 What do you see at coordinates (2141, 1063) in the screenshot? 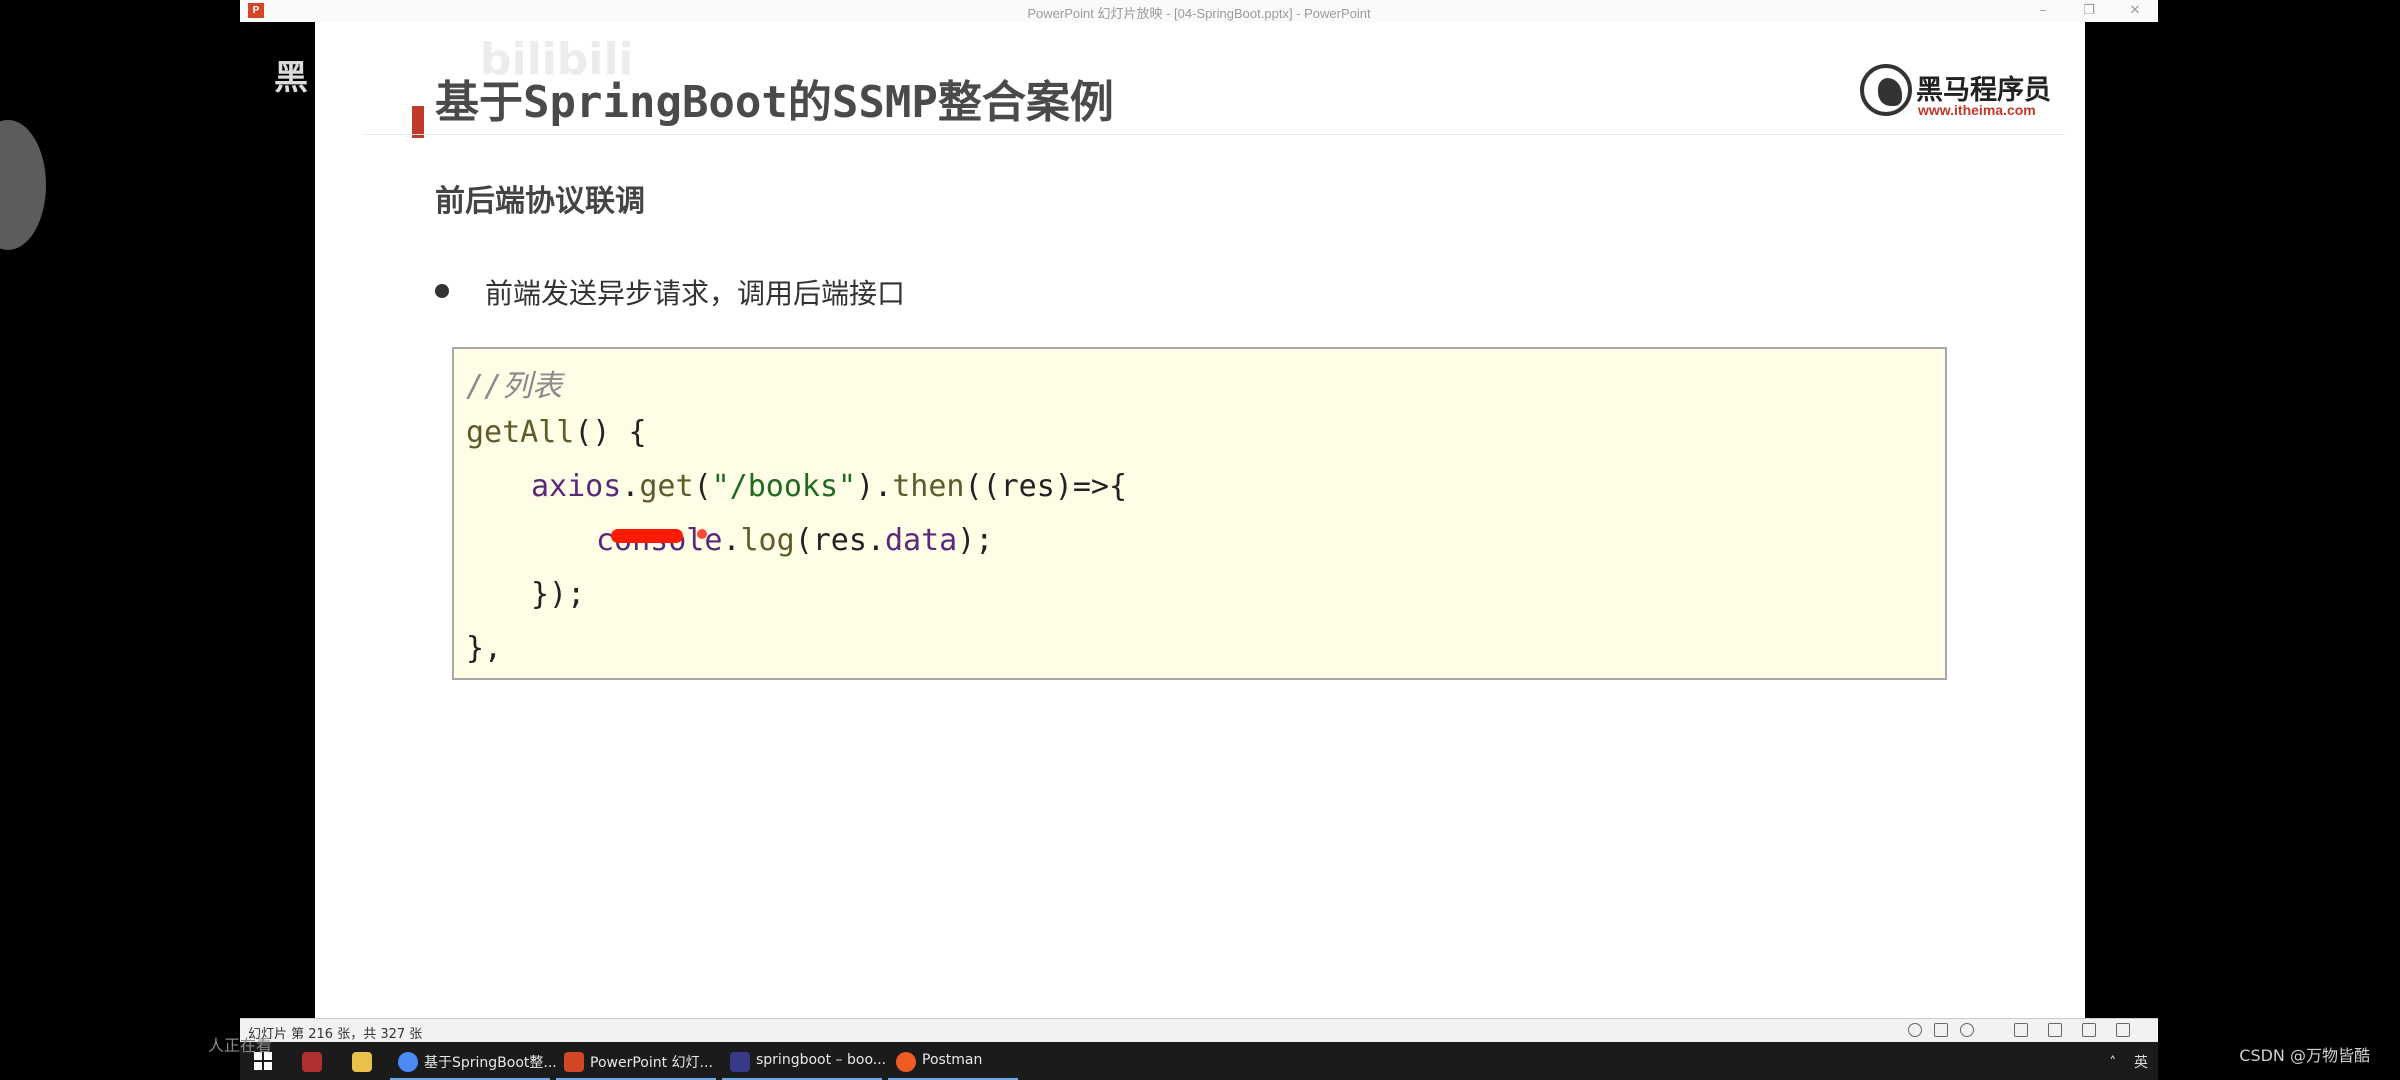
I see `input-language: 英` at bounding box center [2141, 1063].